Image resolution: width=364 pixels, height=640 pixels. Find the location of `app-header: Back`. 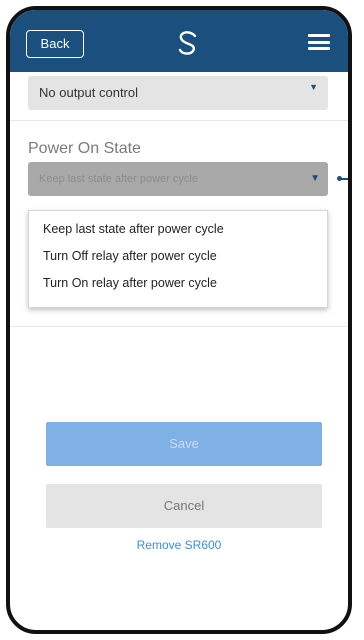

app-header: Back is located at coordinates (179, 41).